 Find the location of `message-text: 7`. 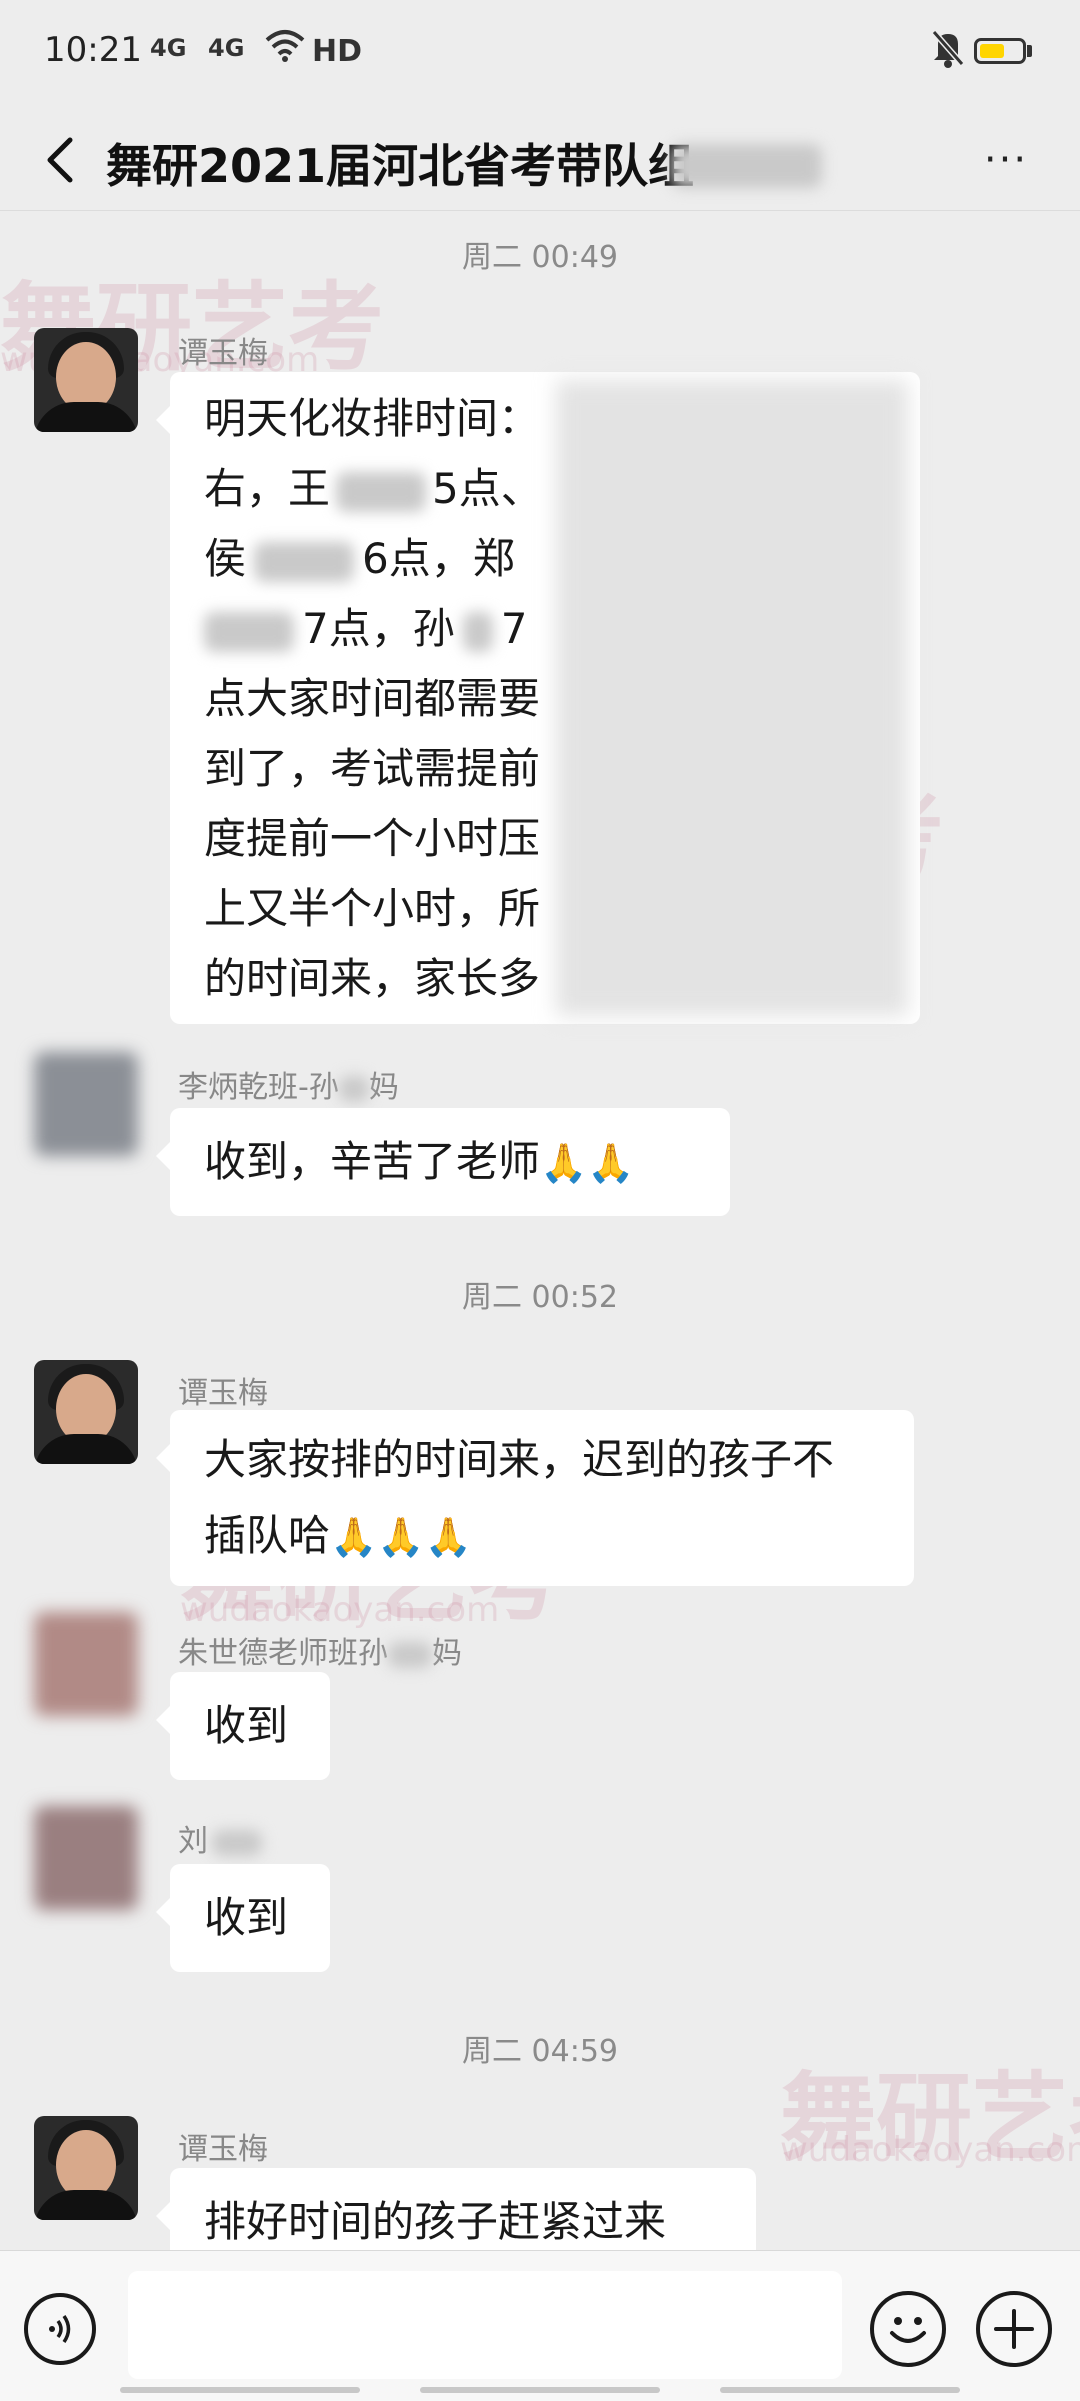

message-text: 7 is located at coordinates (514, 628).